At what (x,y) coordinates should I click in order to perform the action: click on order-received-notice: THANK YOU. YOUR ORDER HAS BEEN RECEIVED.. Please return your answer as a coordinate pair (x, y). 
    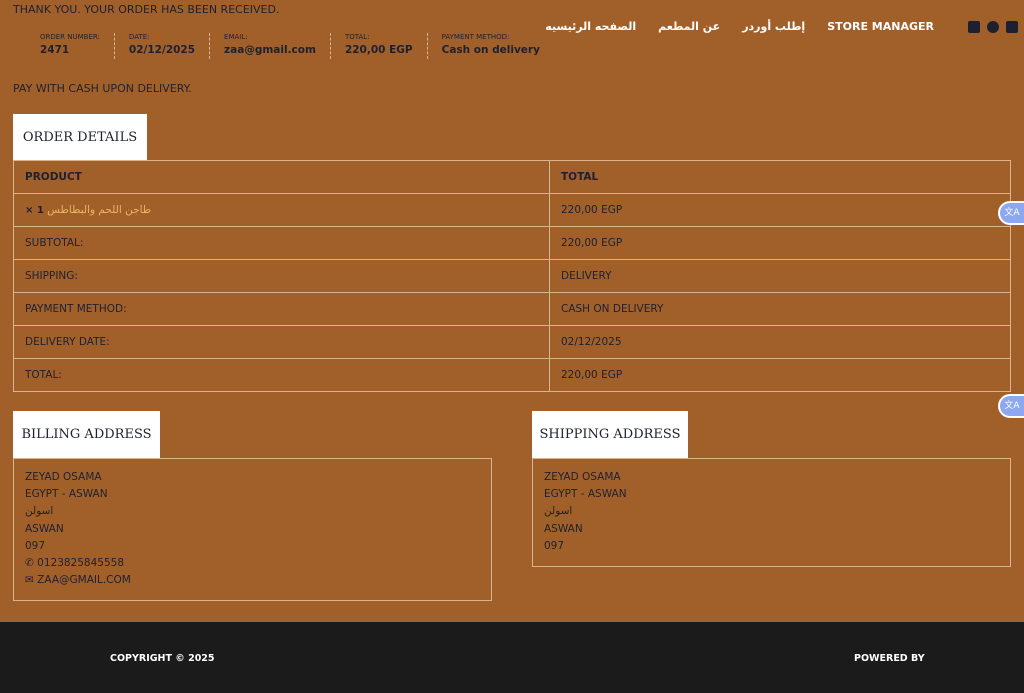
    Looking at the image, I should click on (146, 9).